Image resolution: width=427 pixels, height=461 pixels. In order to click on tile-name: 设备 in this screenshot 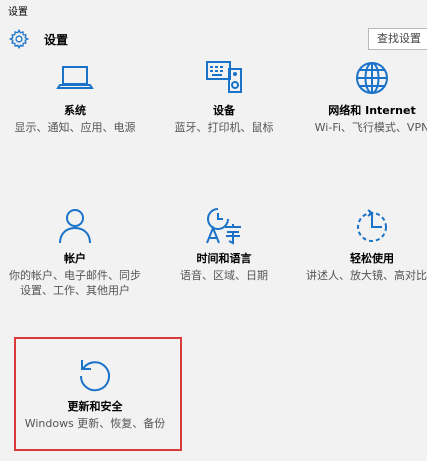, I will do `click(224, 110)`.